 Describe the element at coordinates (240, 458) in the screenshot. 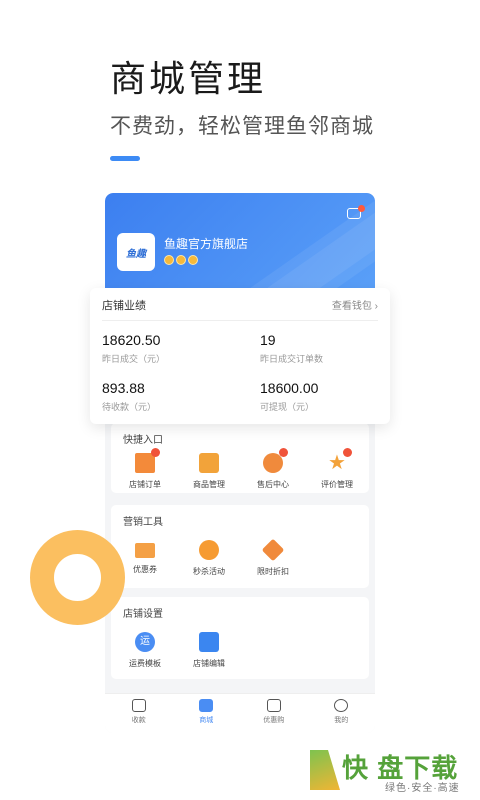

I see `quick-entry-section: 快捷入口 店铺订单 商品管理 售后中心 ★ 评价管理` at that location.